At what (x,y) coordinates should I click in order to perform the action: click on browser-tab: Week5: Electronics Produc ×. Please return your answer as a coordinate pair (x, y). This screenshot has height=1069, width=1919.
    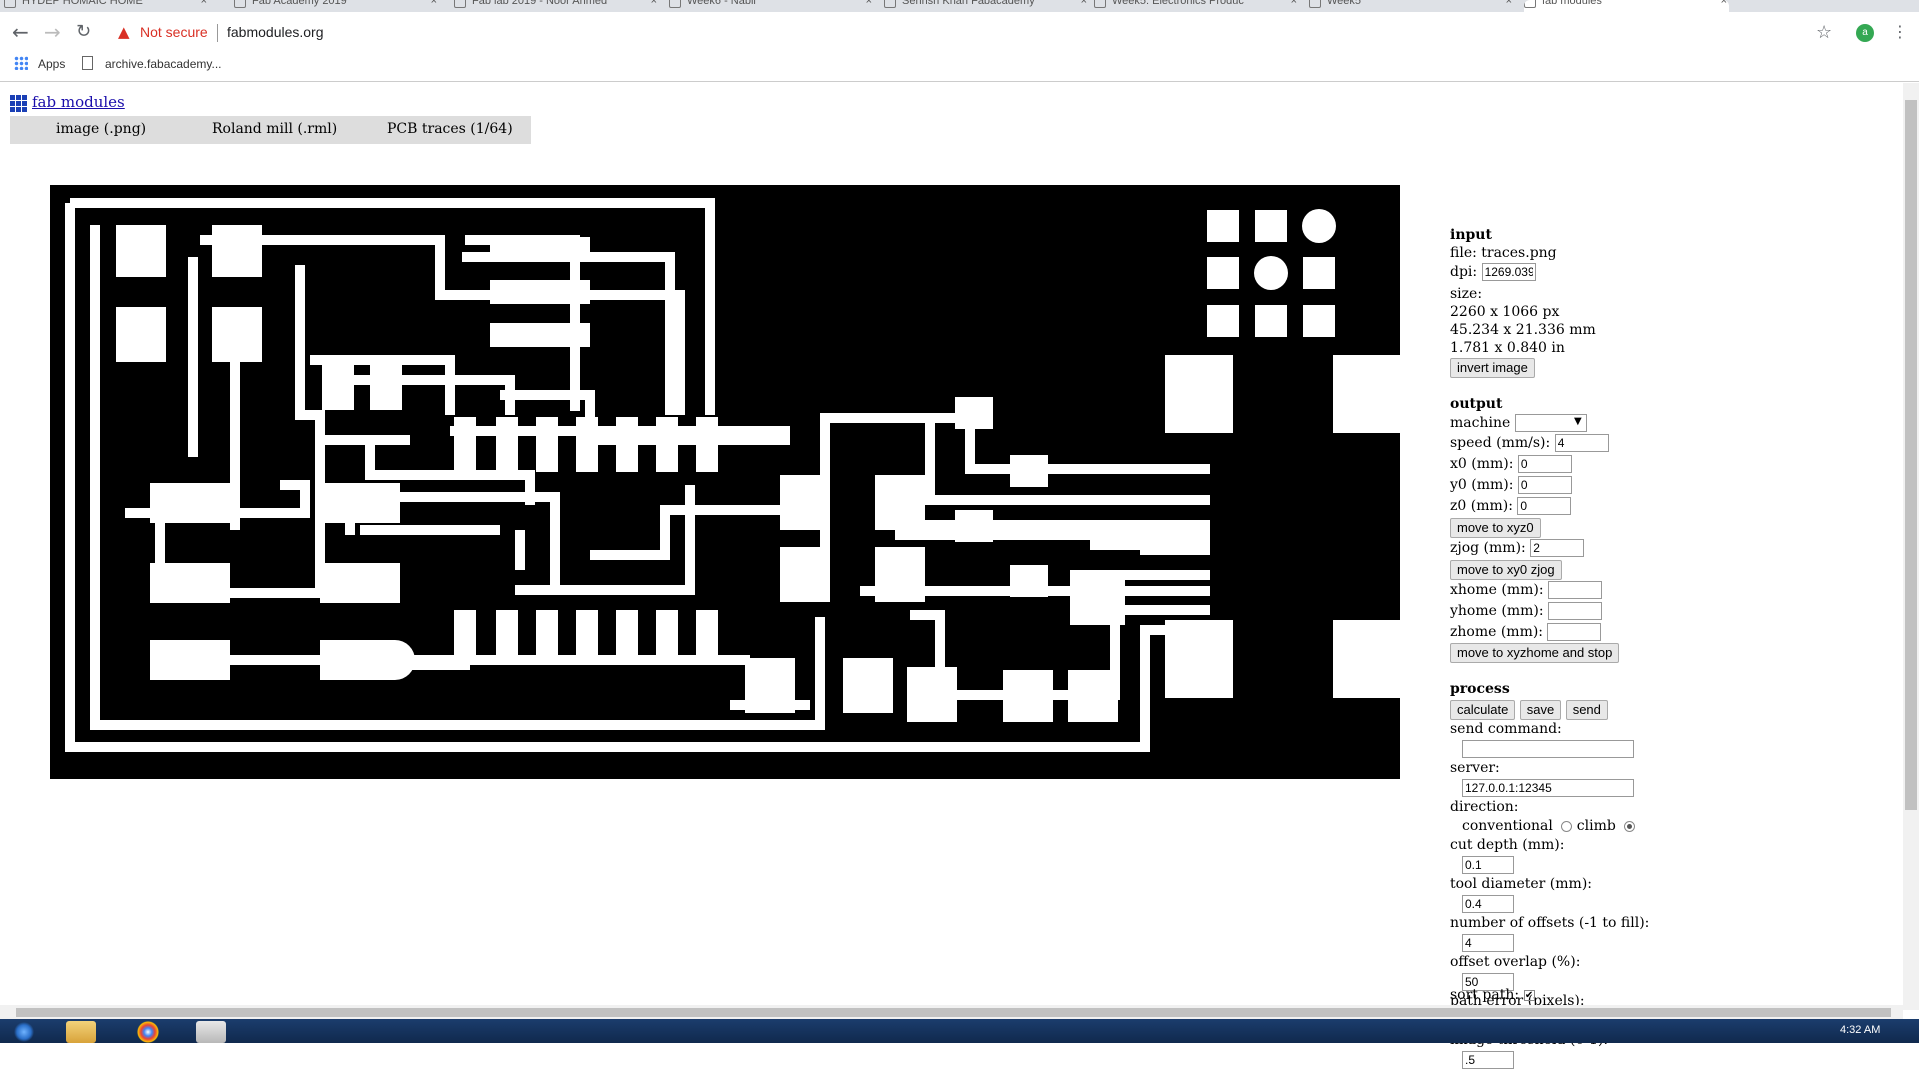
    Looking at the image, I should click on (1196, 6).